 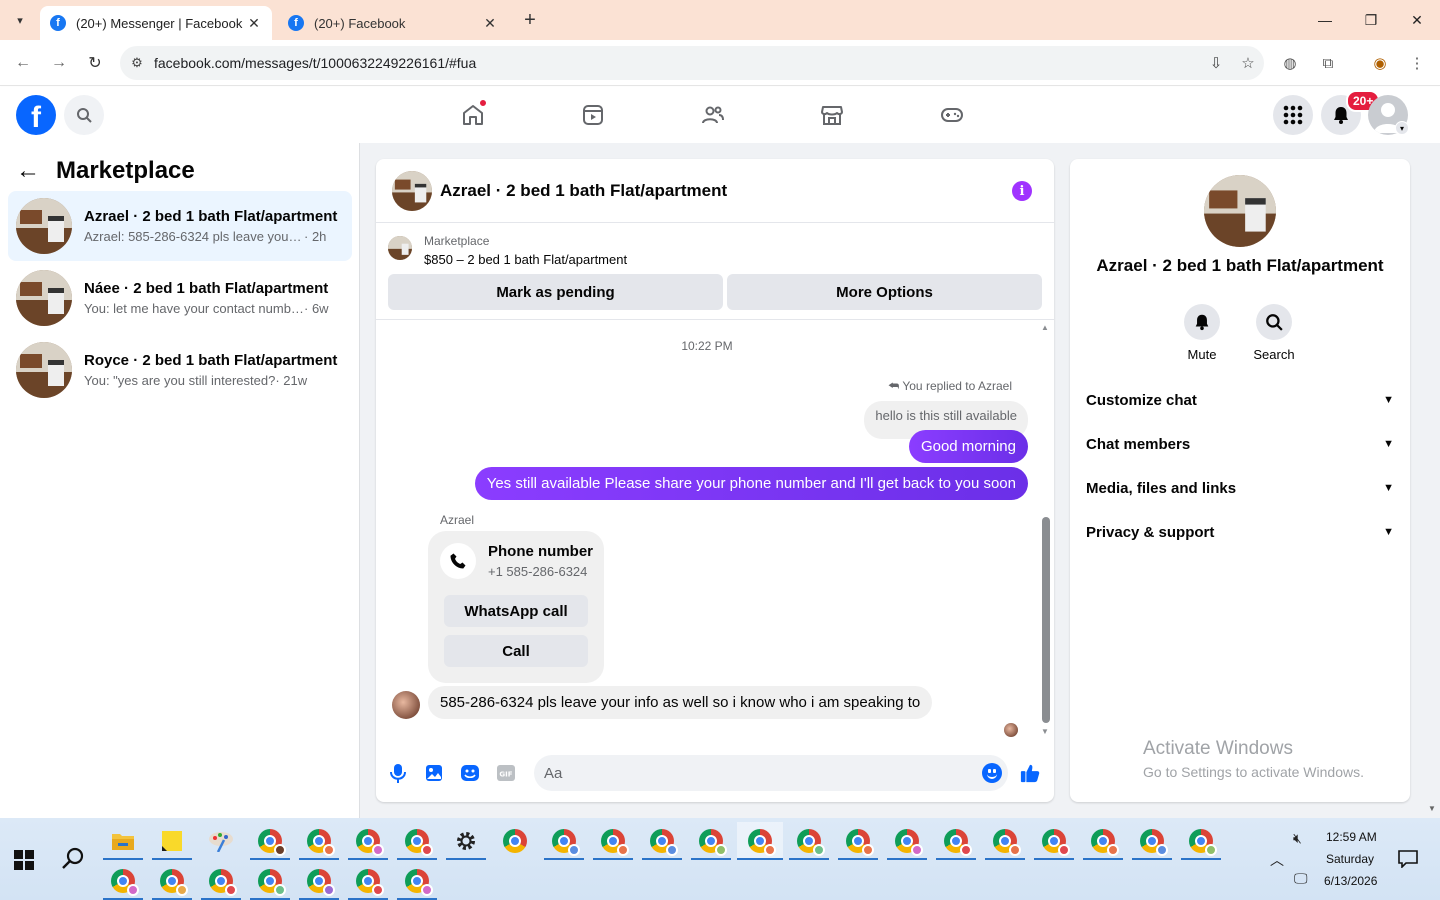 I want to click on info-icon: i, so click(x=1022, y=191).